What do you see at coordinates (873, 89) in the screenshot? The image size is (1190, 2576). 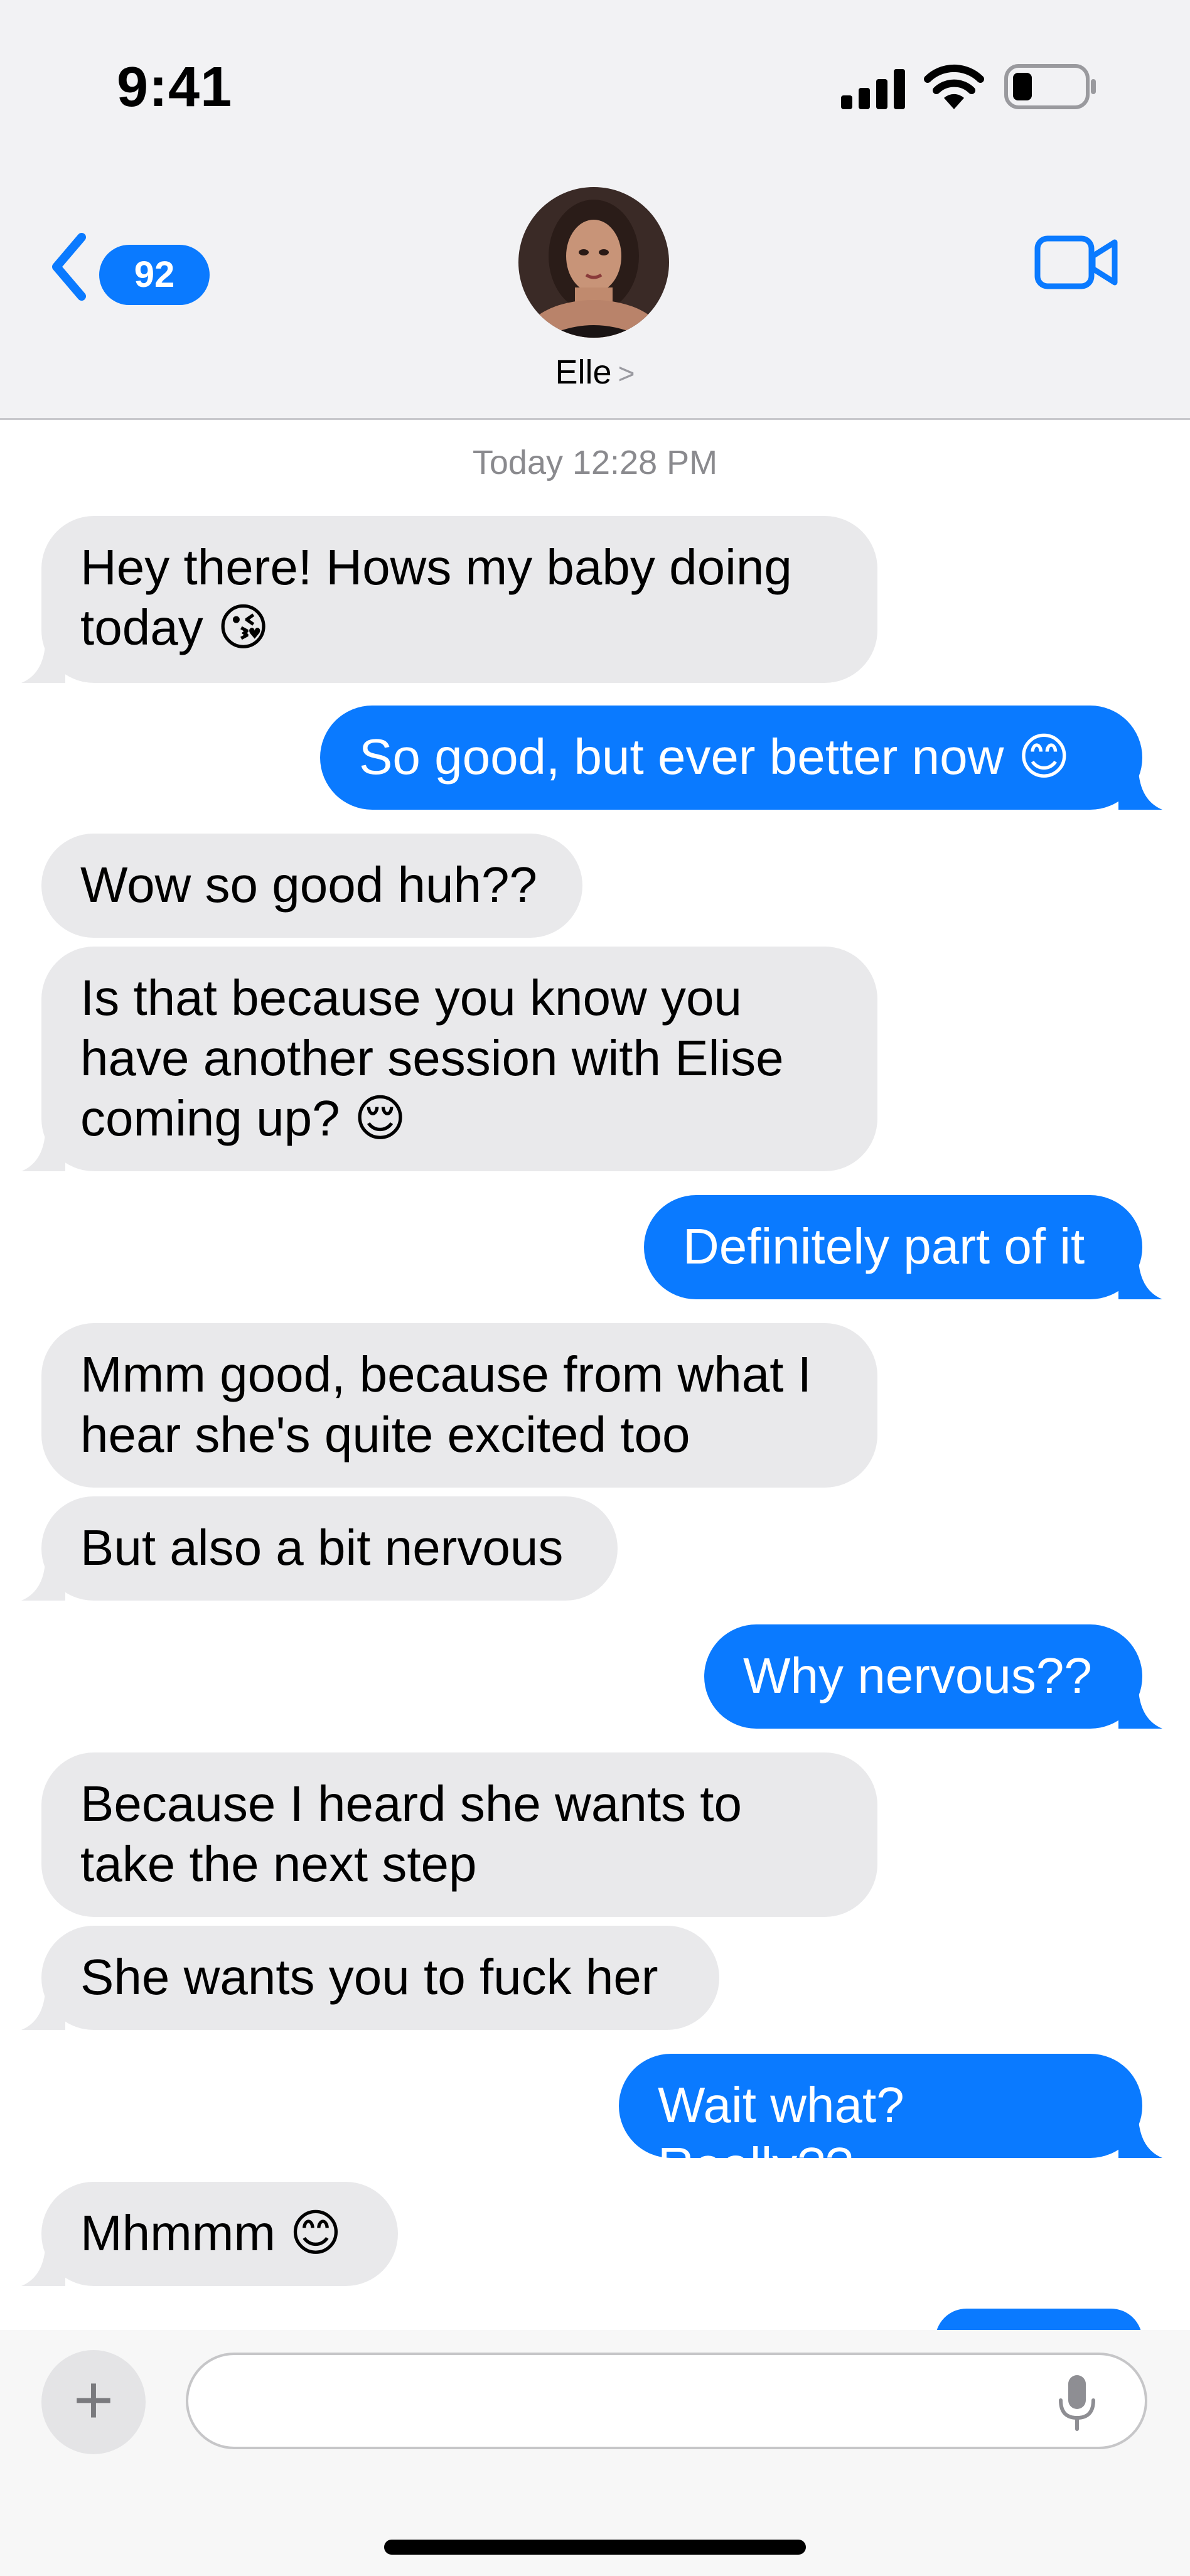 I see `cellular-signal-icon` at bounding box center [873, 89].